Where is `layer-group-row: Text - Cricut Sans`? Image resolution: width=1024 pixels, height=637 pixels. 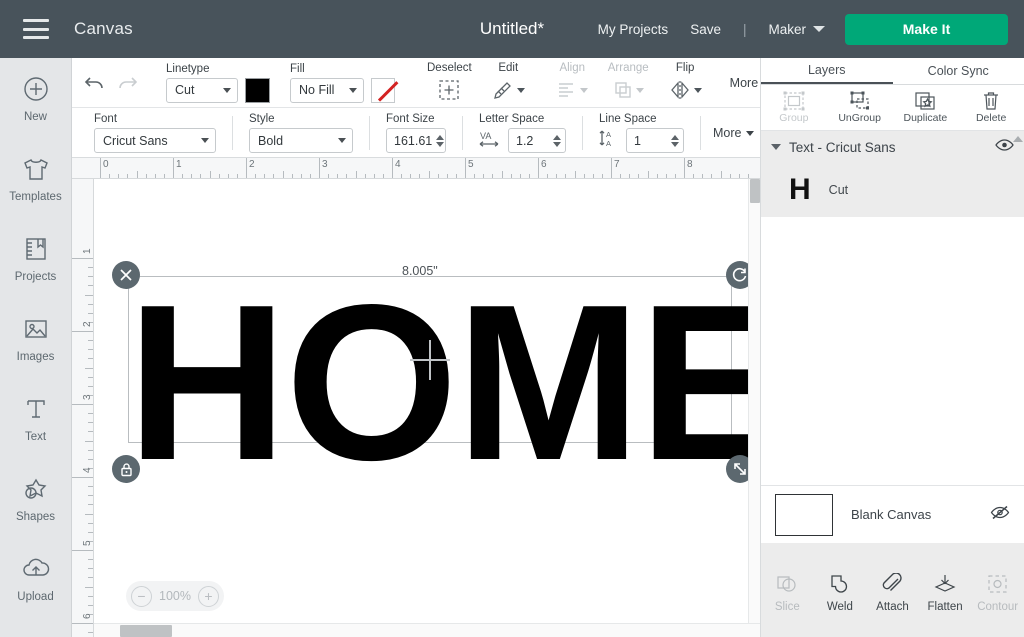 layer-group-row: Text - Cricut Sans is located at coordinates (892, 147).